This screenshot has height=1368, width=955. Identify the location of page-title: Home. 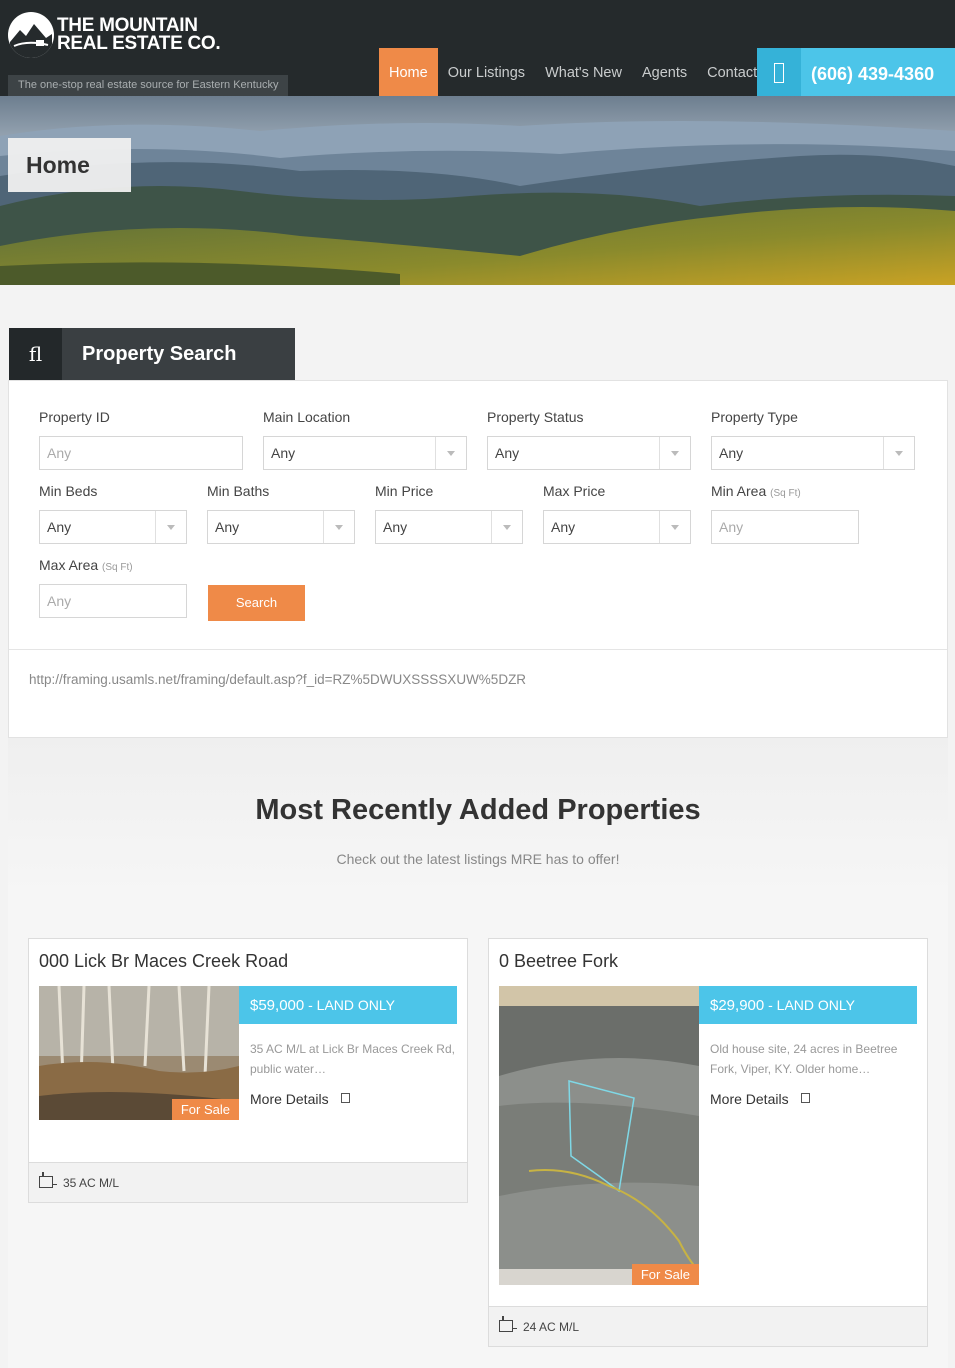
(69, 165).